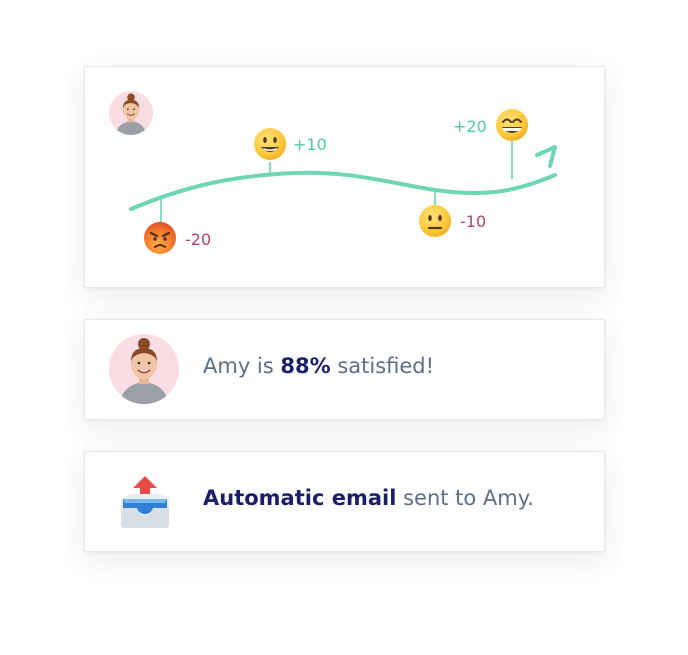 This screenshot has height=655, width=688. I want to click on email-message: Automatic email sent to Amy., so click(368, 498).